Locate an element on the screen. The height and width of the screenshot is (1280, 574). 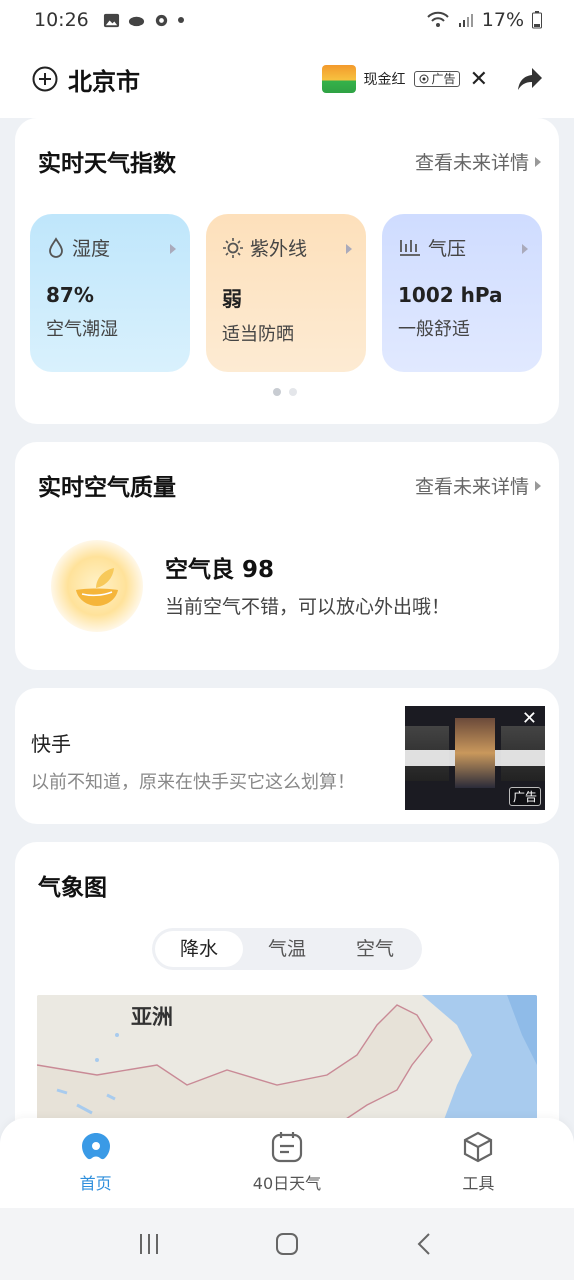
leaf-icon is located at coordinates (97, 587).